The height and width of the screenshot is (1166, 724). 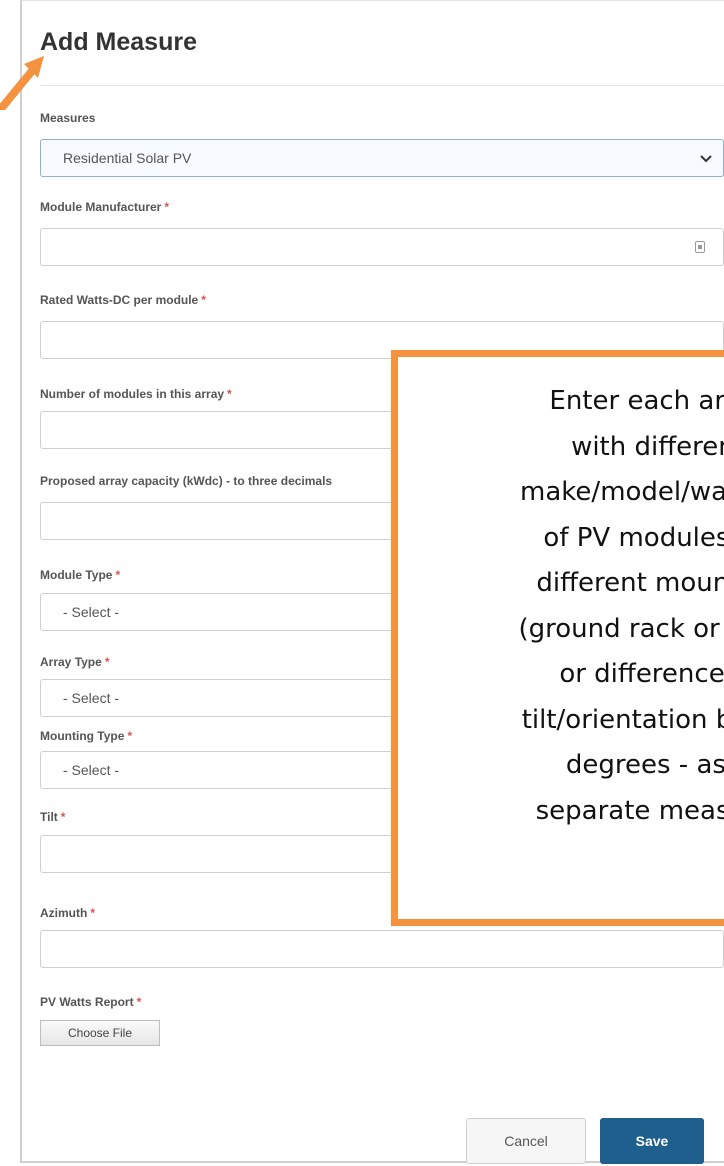 I want to click on cancel-button: Cancel, so click(x=526, y=1141).